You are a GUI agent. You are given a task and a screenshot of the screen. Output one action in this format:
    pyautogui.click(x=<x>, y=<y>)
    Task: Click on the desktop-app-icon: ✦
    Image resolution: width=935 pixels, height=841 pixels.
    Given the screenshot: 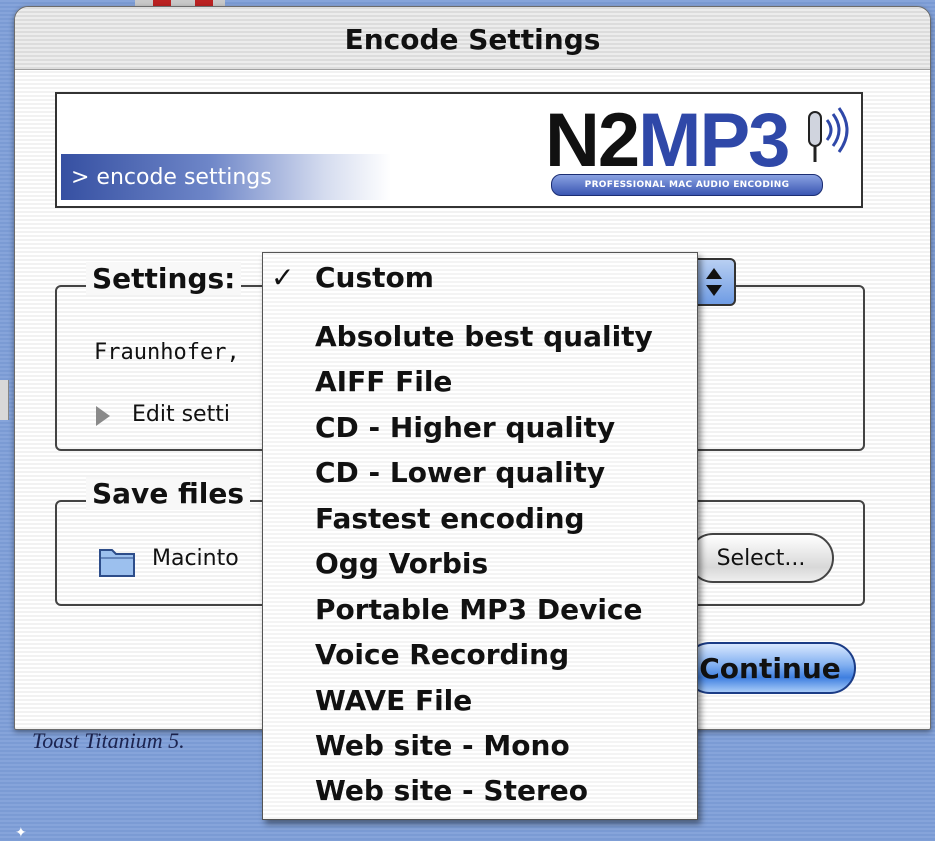 What is the action you would take?
    pyautogui.click(x=25, y=833)
    